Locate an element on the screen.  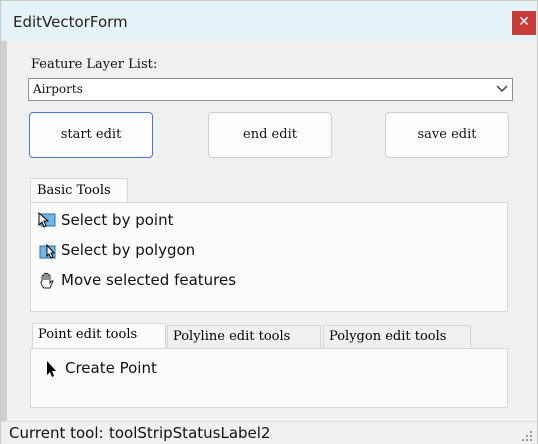
tab-polygon-edit-tools: Polygon edit tools is located at coordinates (397, 337).